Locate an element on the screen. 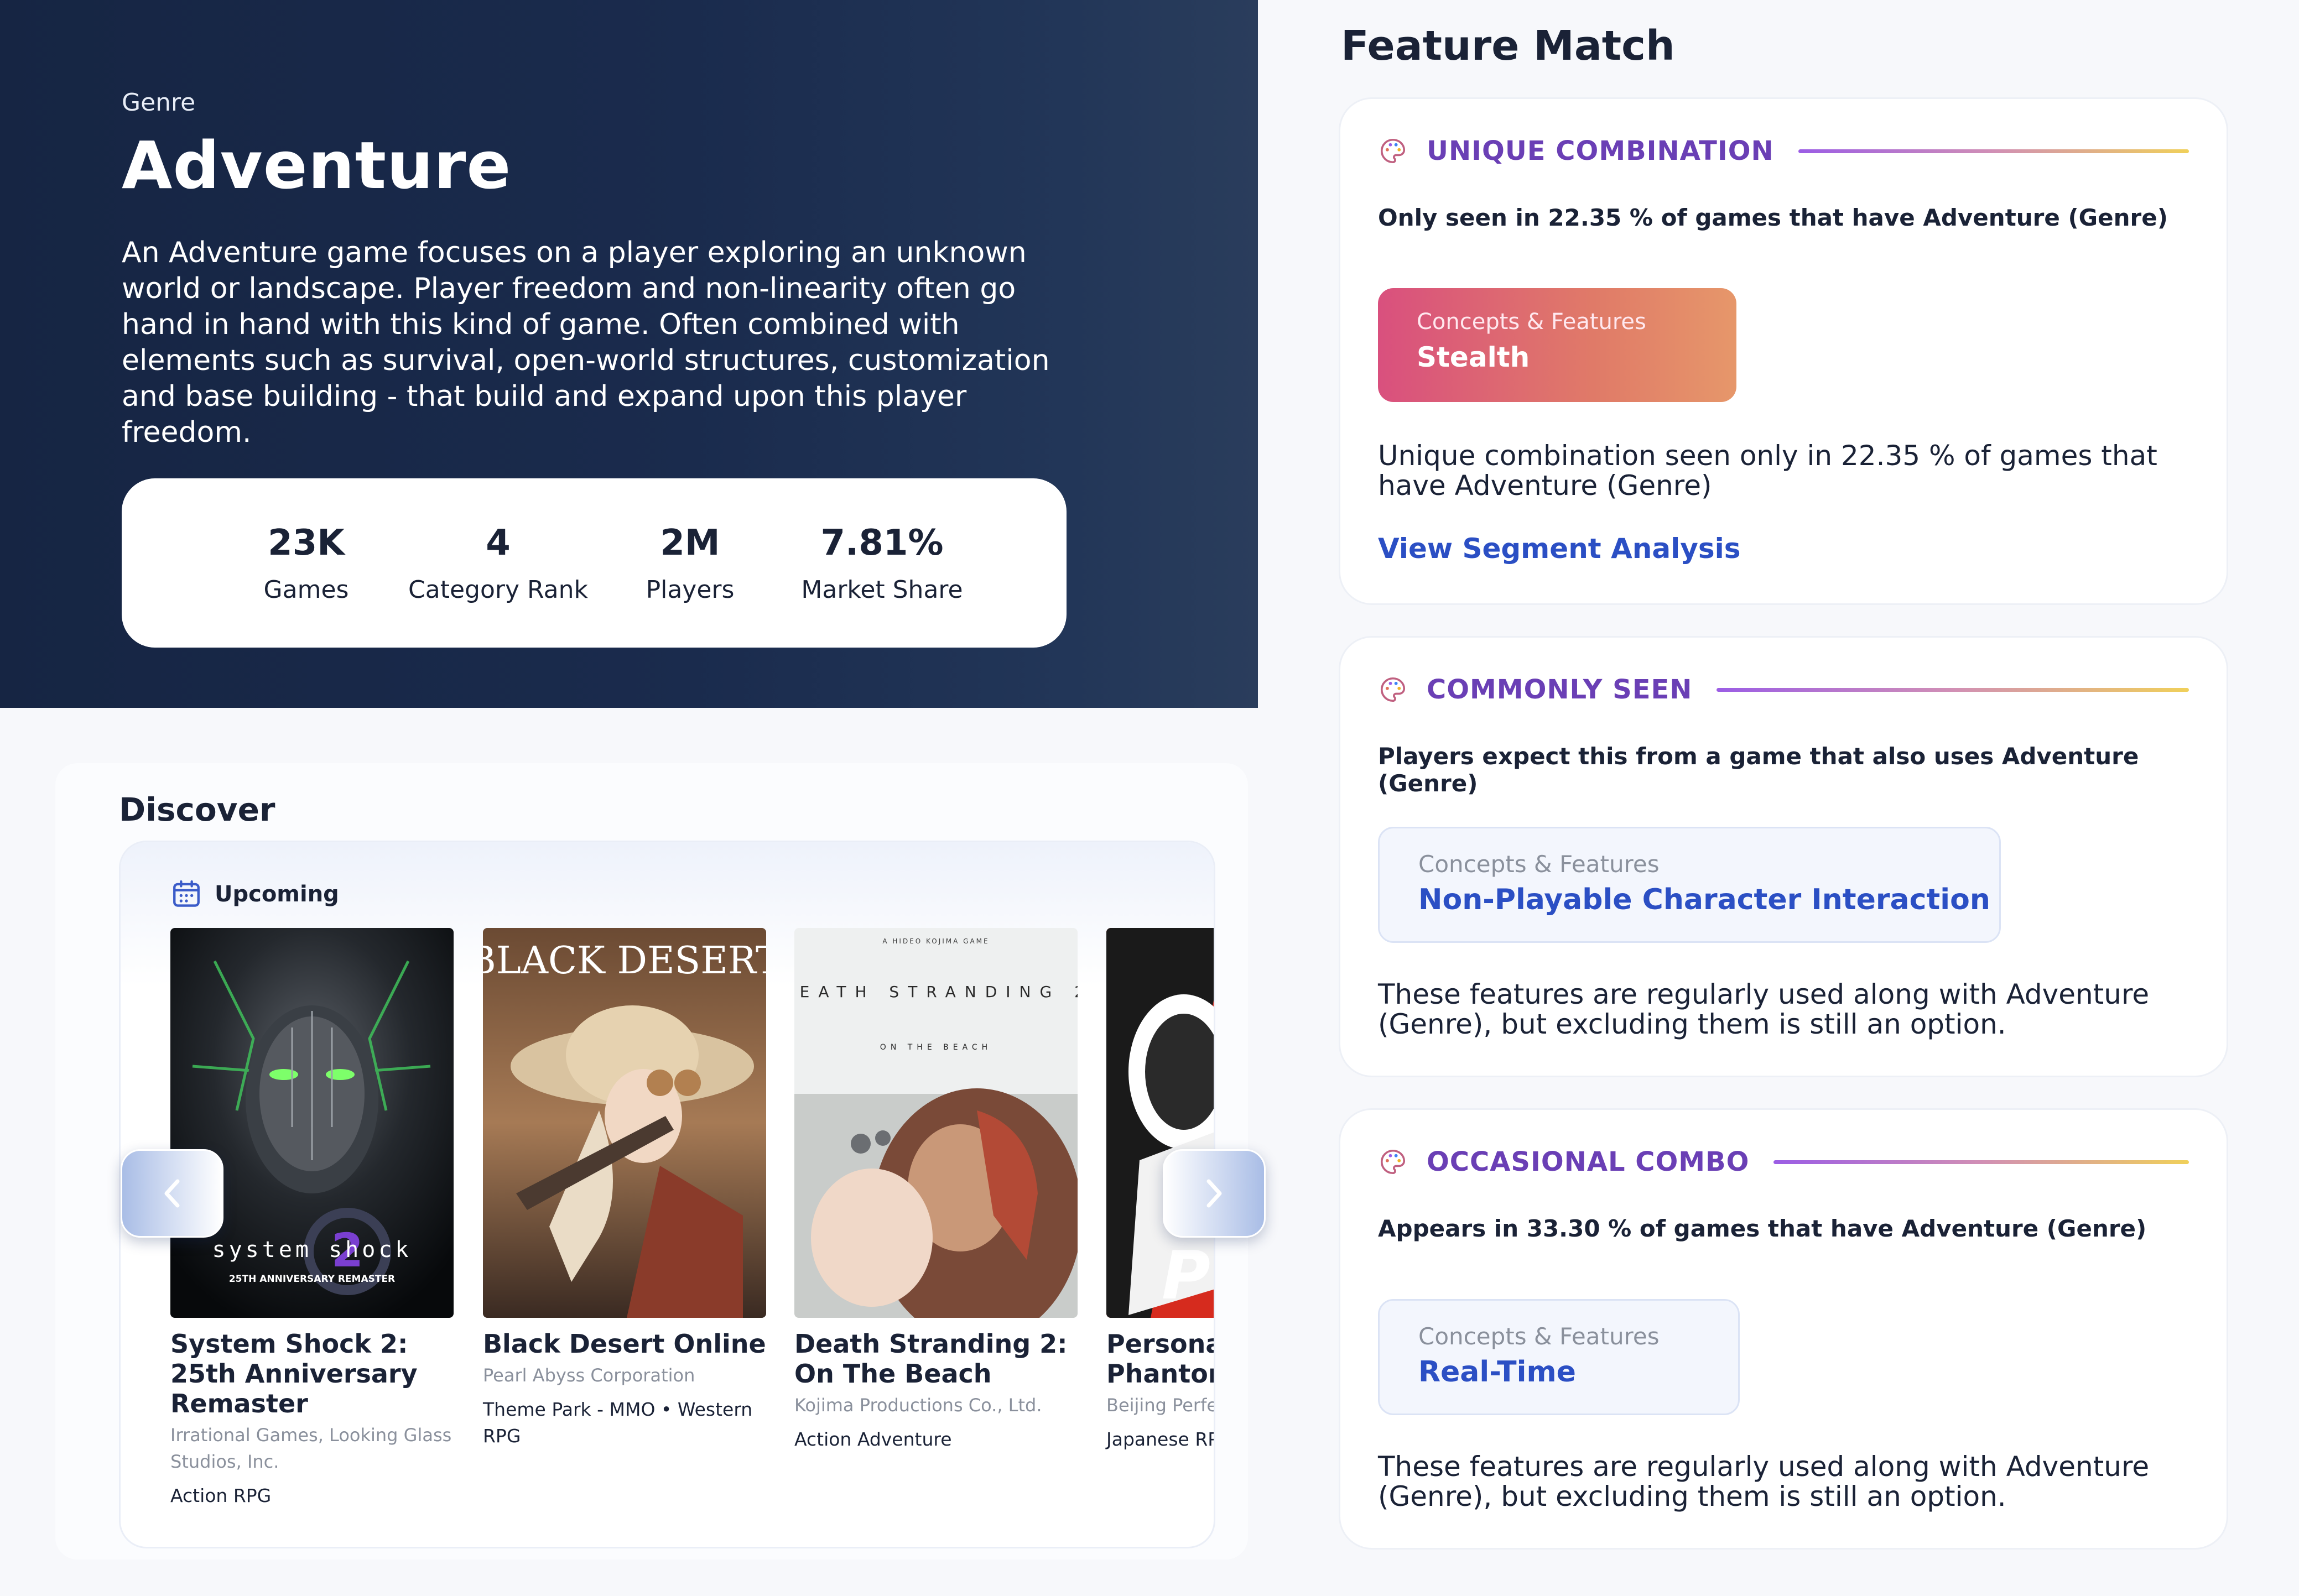  game-cover: 2 system shock 25TH ANNIVERSARY REMASTER is located at coordinates (312, 1123).